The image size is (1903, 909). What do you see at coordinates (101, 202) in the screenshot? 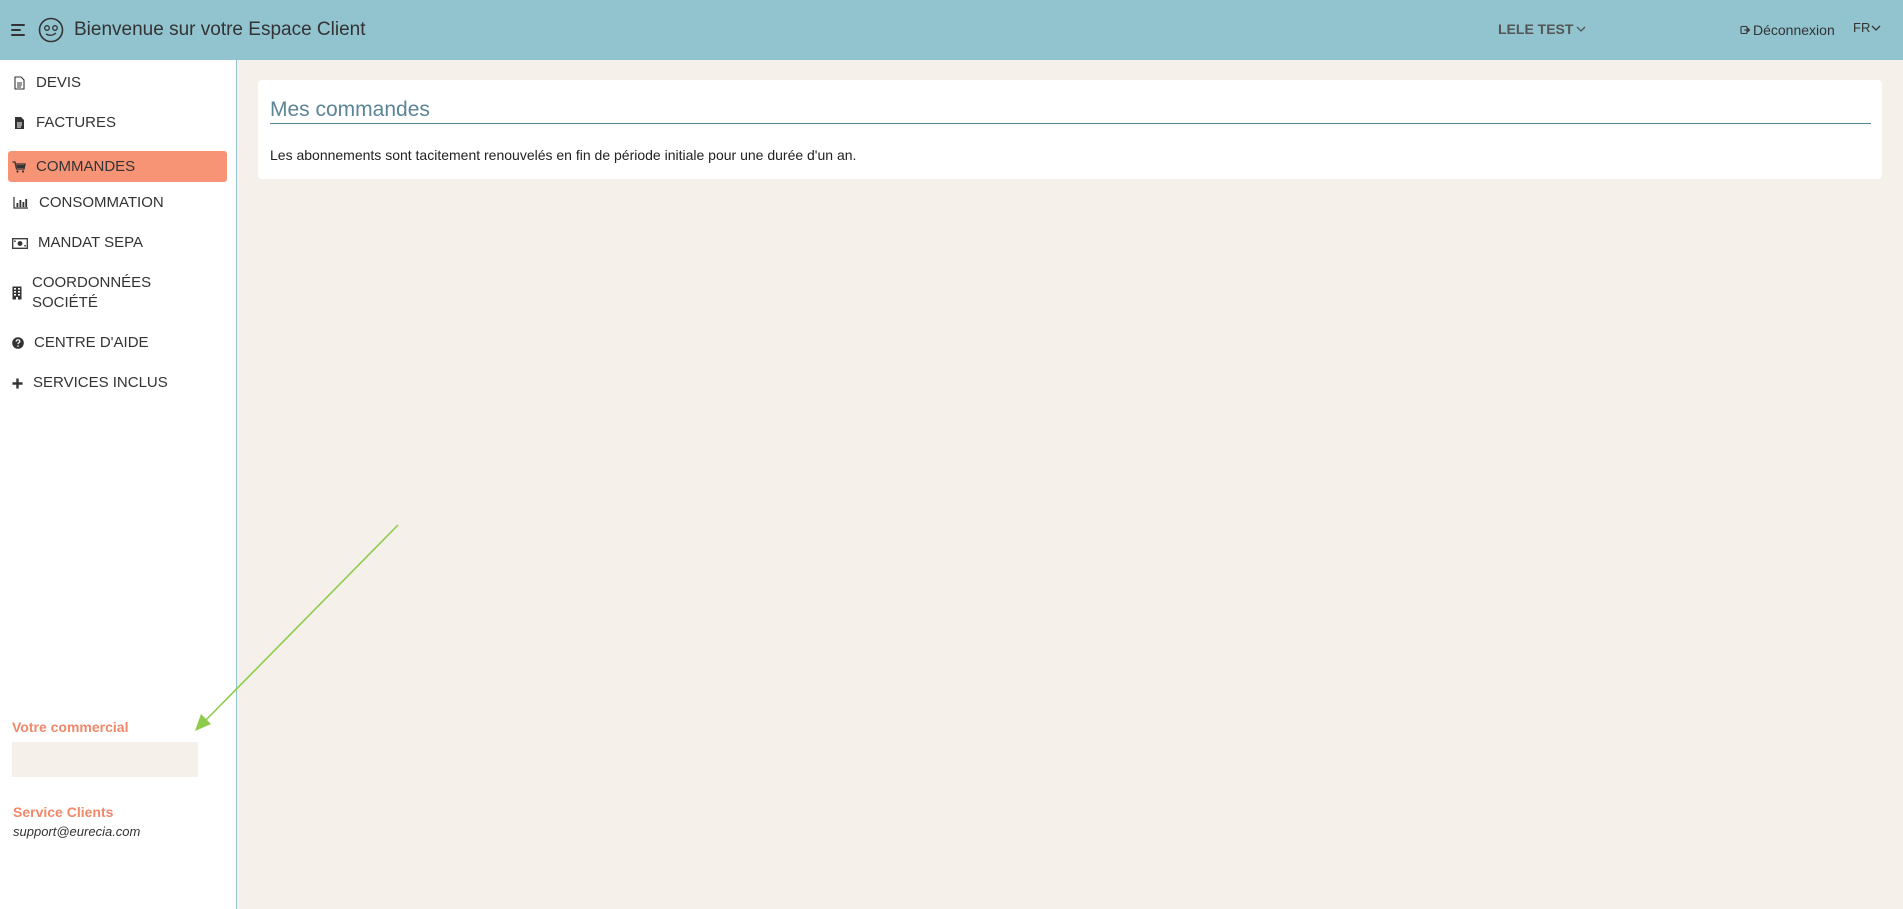
I see `sidebar-item-label: CONSOMMATION` at bounding box center [101, 202].